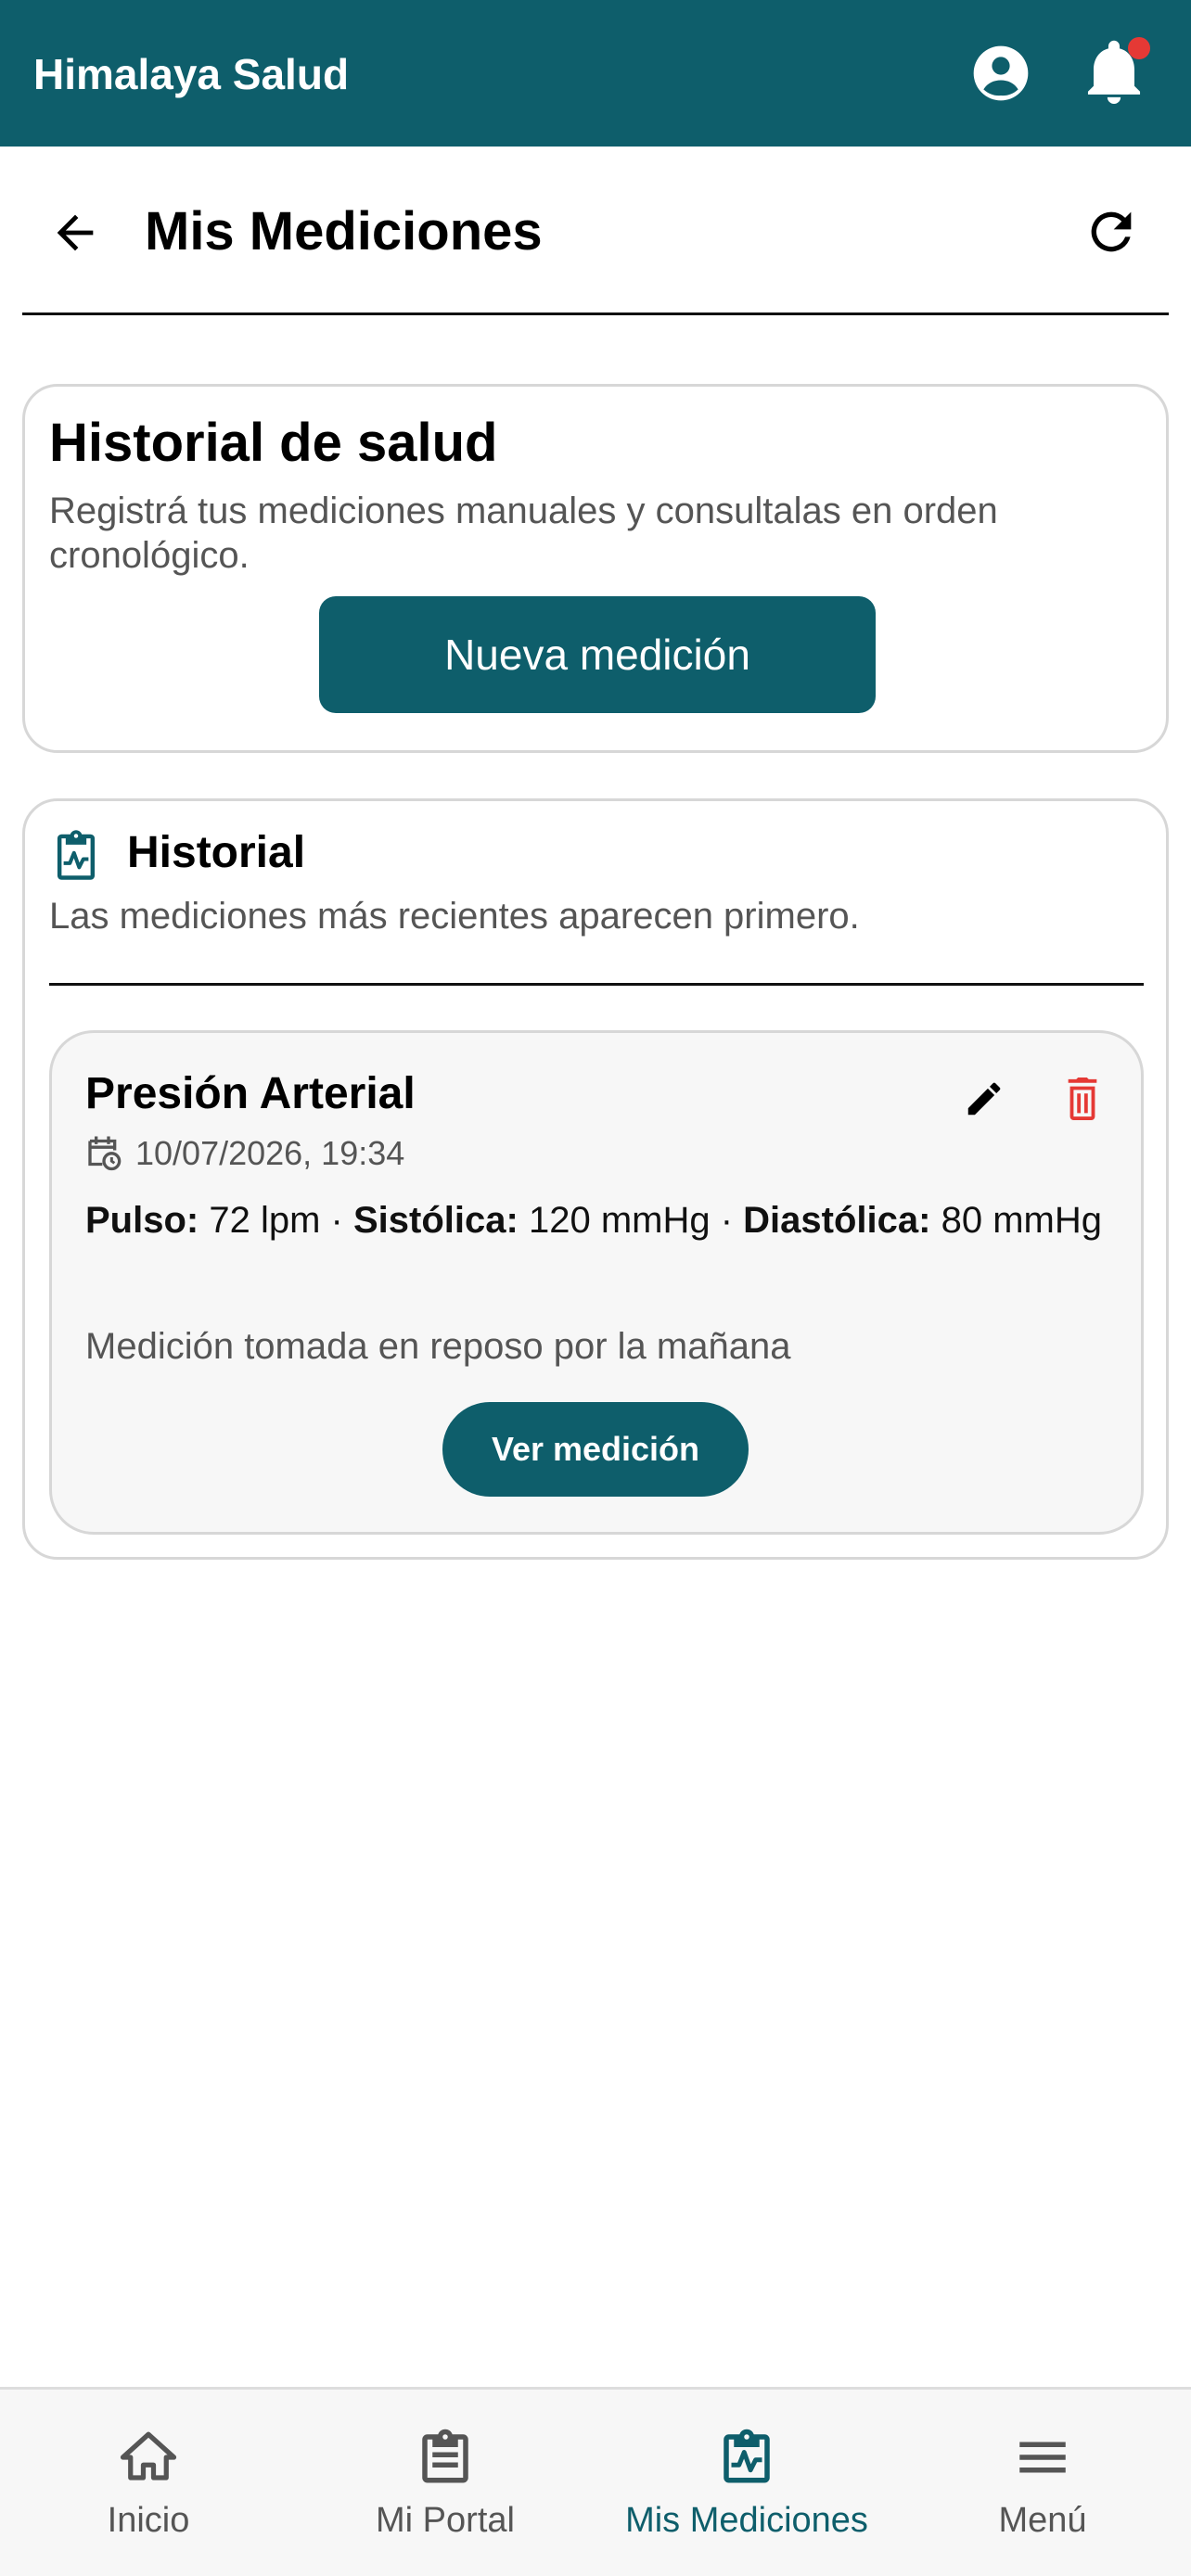 Image resolution: width=1191 pixels, height=2576 pixels. What do you see at coordinates (1042, 2487) in the screenshot?
I see `nav-item-menu: Menú` at bounding box center [1042, 2487].